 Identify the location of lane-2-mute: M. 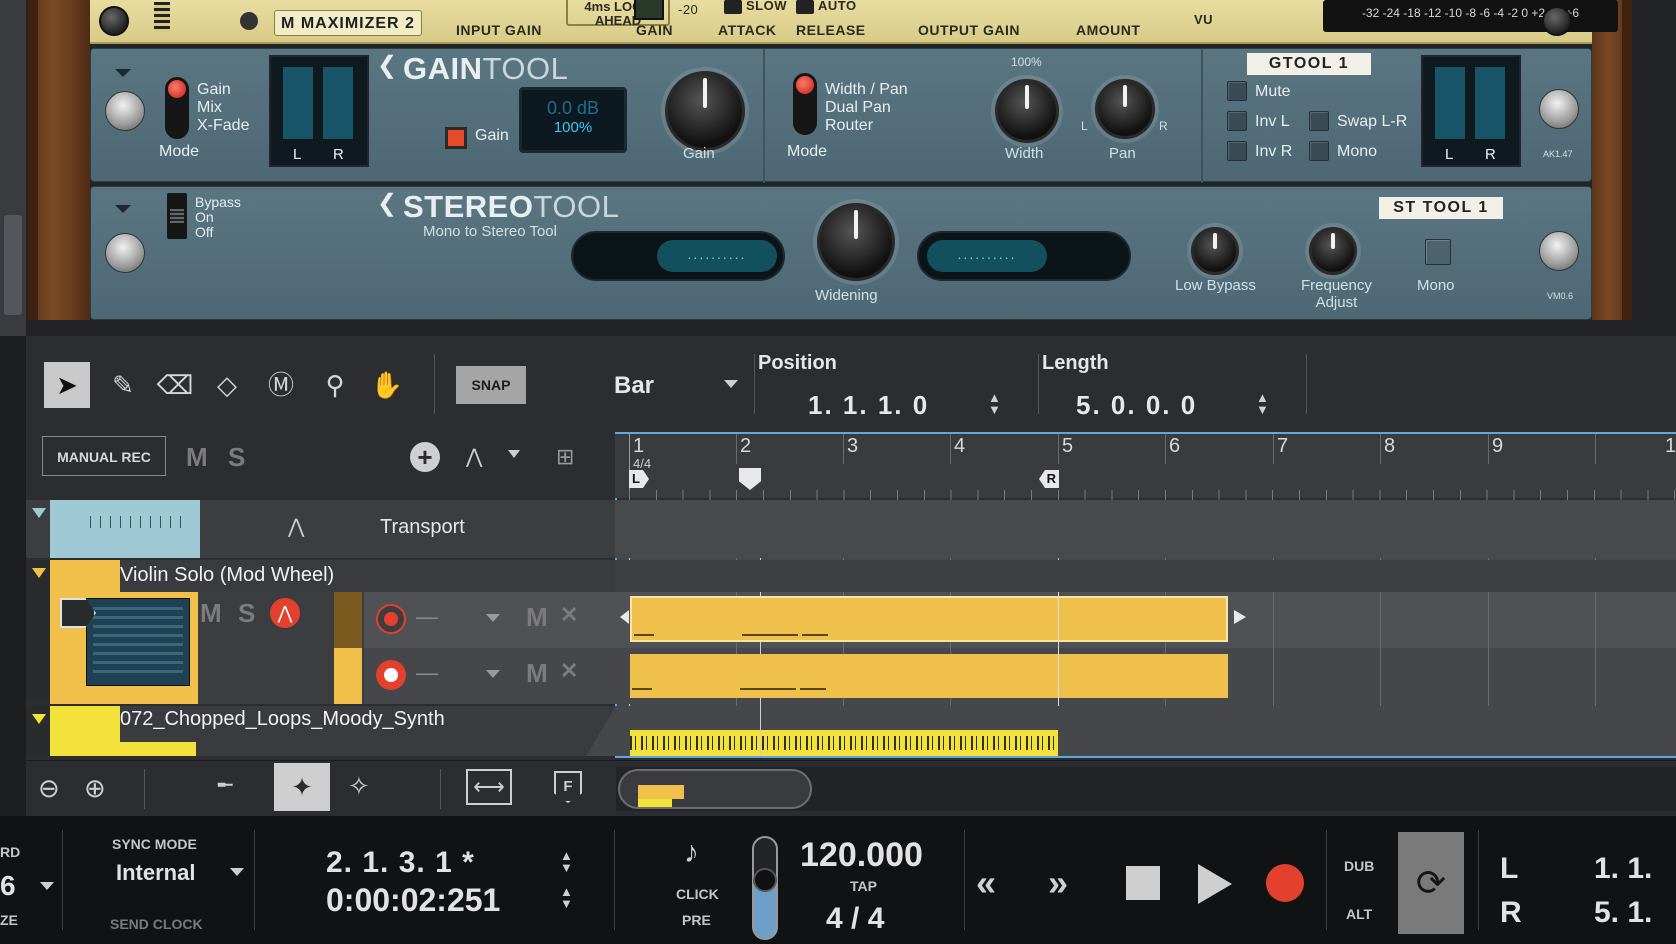
(537, 673).